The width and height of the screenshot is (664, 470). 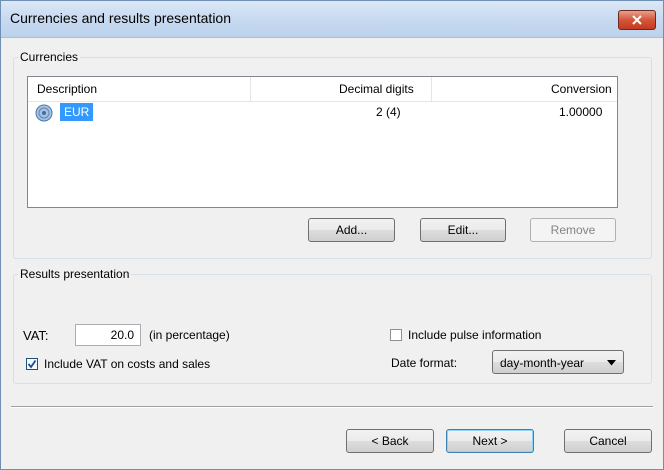 I want to click on currency-icon, so click(x=44, y=113).